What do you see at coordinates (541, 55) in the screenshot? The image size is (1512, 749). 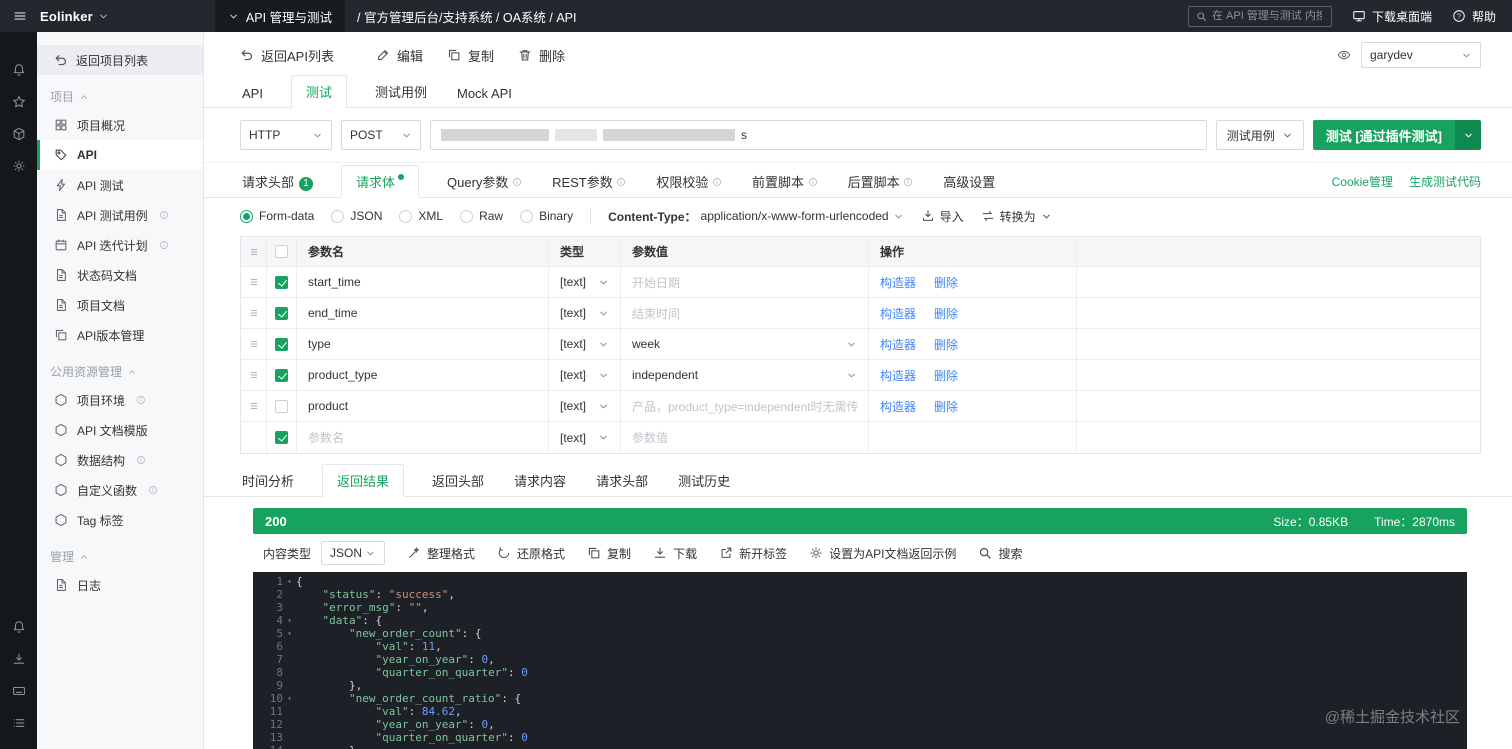 I see `delete-button: 删除` at bounding box center [541, 55].